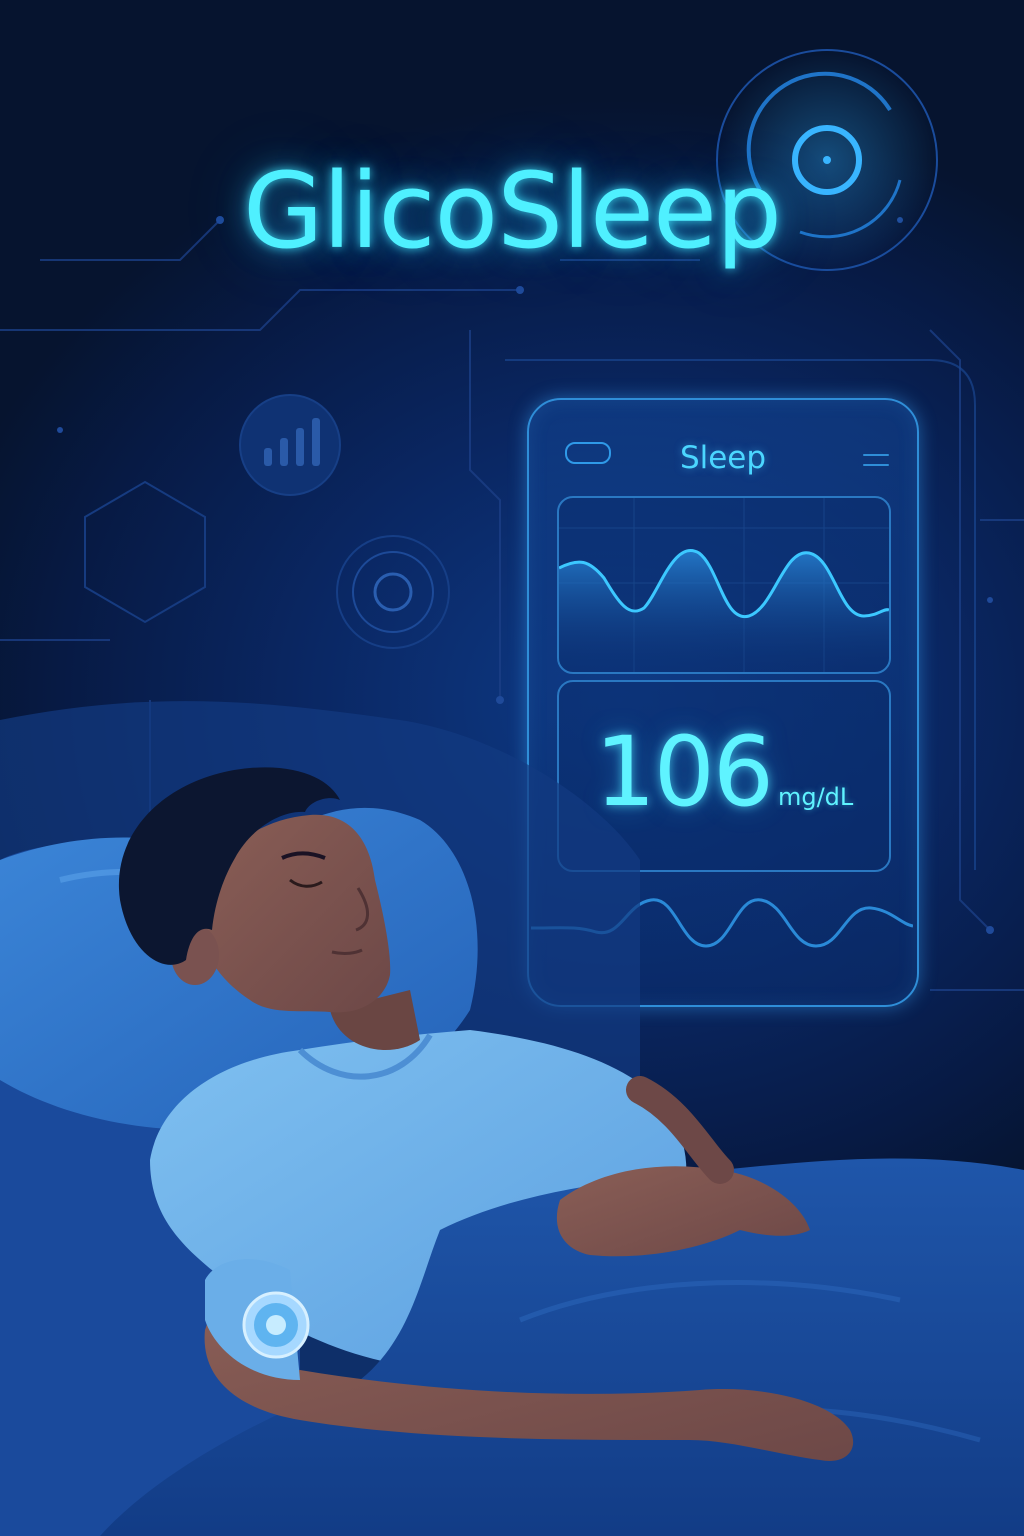 The image size is (1024, 1536). Describe the element at coordinates (276, 1325) in the screenshot. I see `cgm-sensor-icon` at that location.